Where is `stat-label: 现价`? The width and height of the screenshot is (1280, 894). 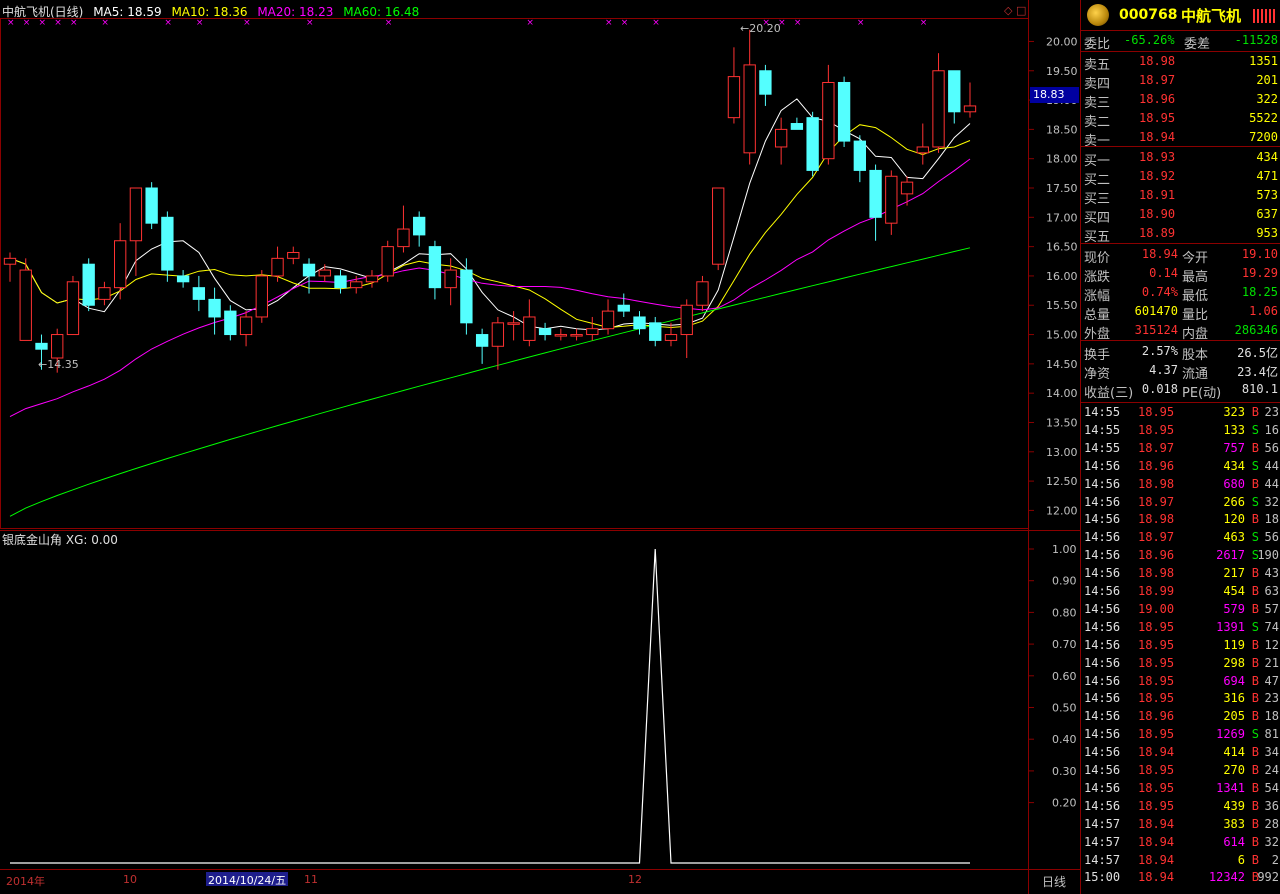 stat-label: 现价 is located at coordinates (1097, 258).